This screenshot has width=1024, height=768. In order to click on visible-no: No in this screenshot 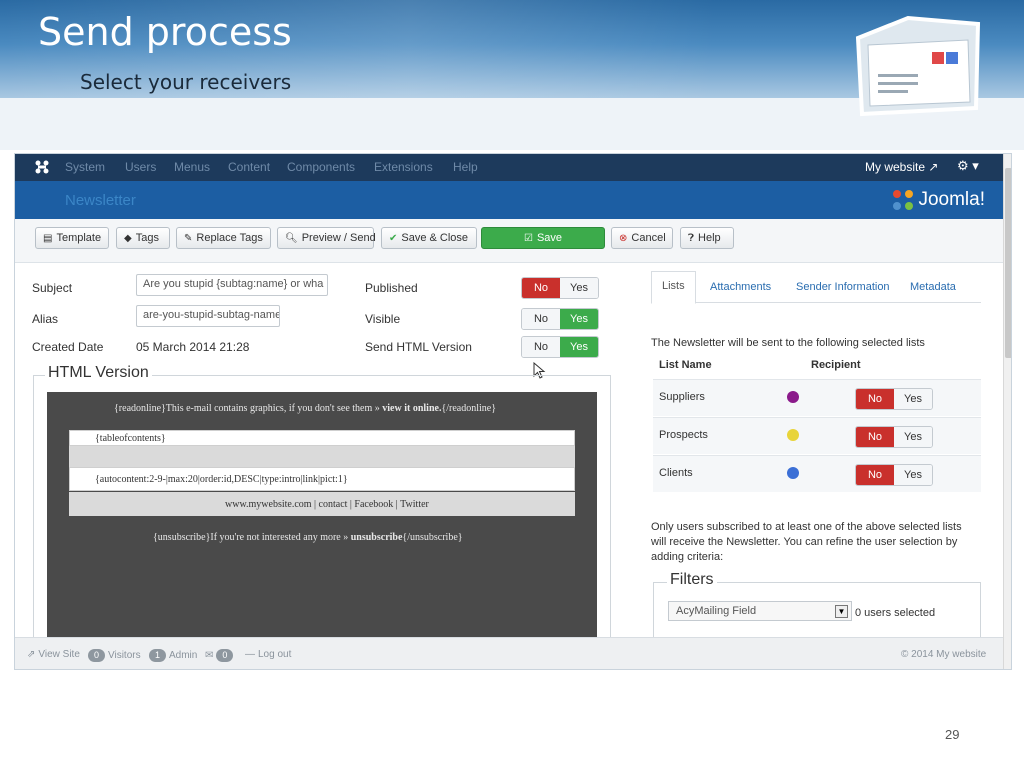, I will do `click(541, 319)`.